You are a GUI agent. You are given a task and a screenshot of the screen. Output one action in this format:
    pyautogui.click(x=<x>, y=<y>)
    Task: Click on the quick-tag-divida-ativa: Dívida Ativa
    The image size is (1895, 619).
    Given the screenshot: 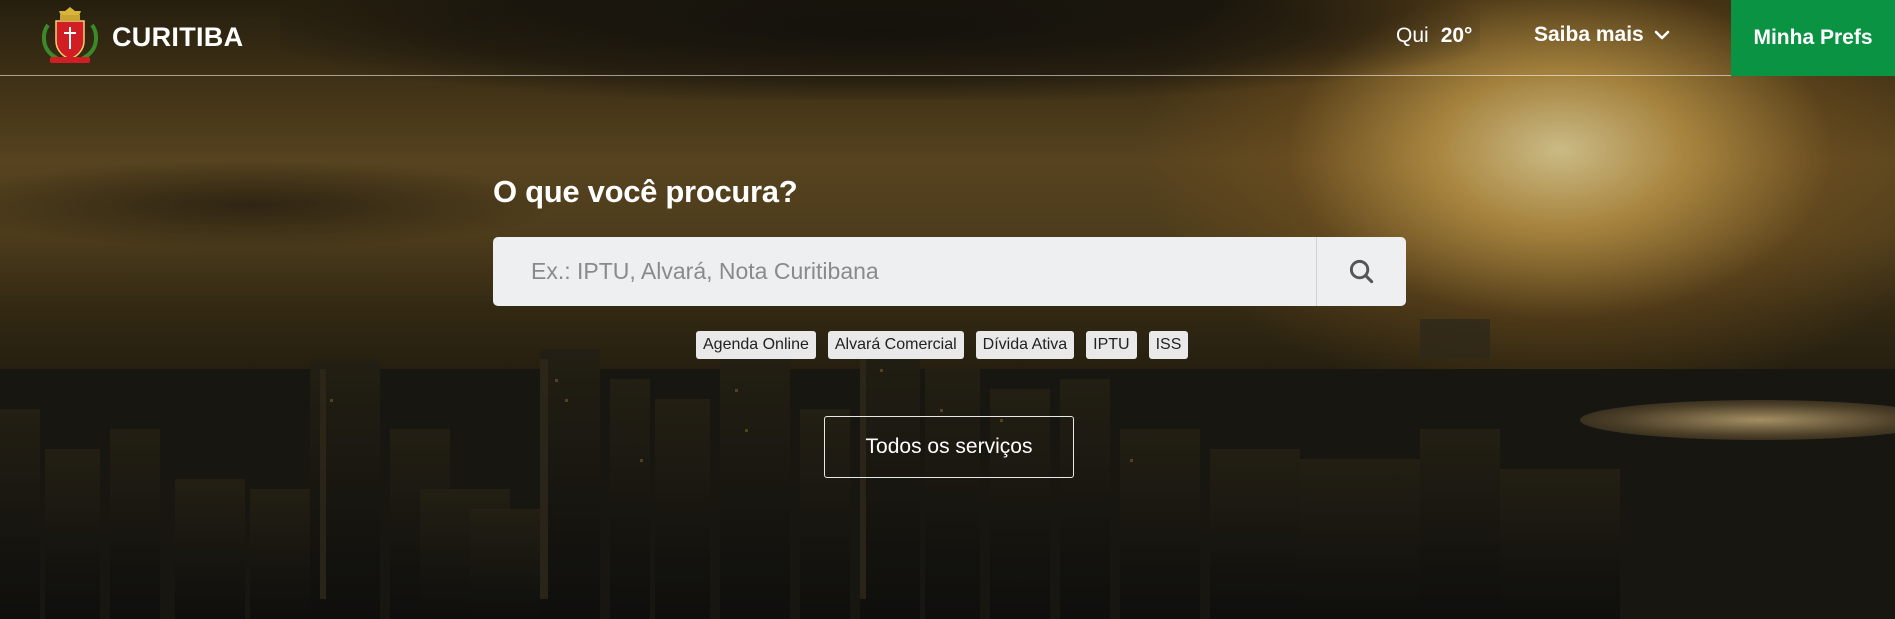 What is the action you would take?
    pyautogui.click(x=1025, y=345)
    